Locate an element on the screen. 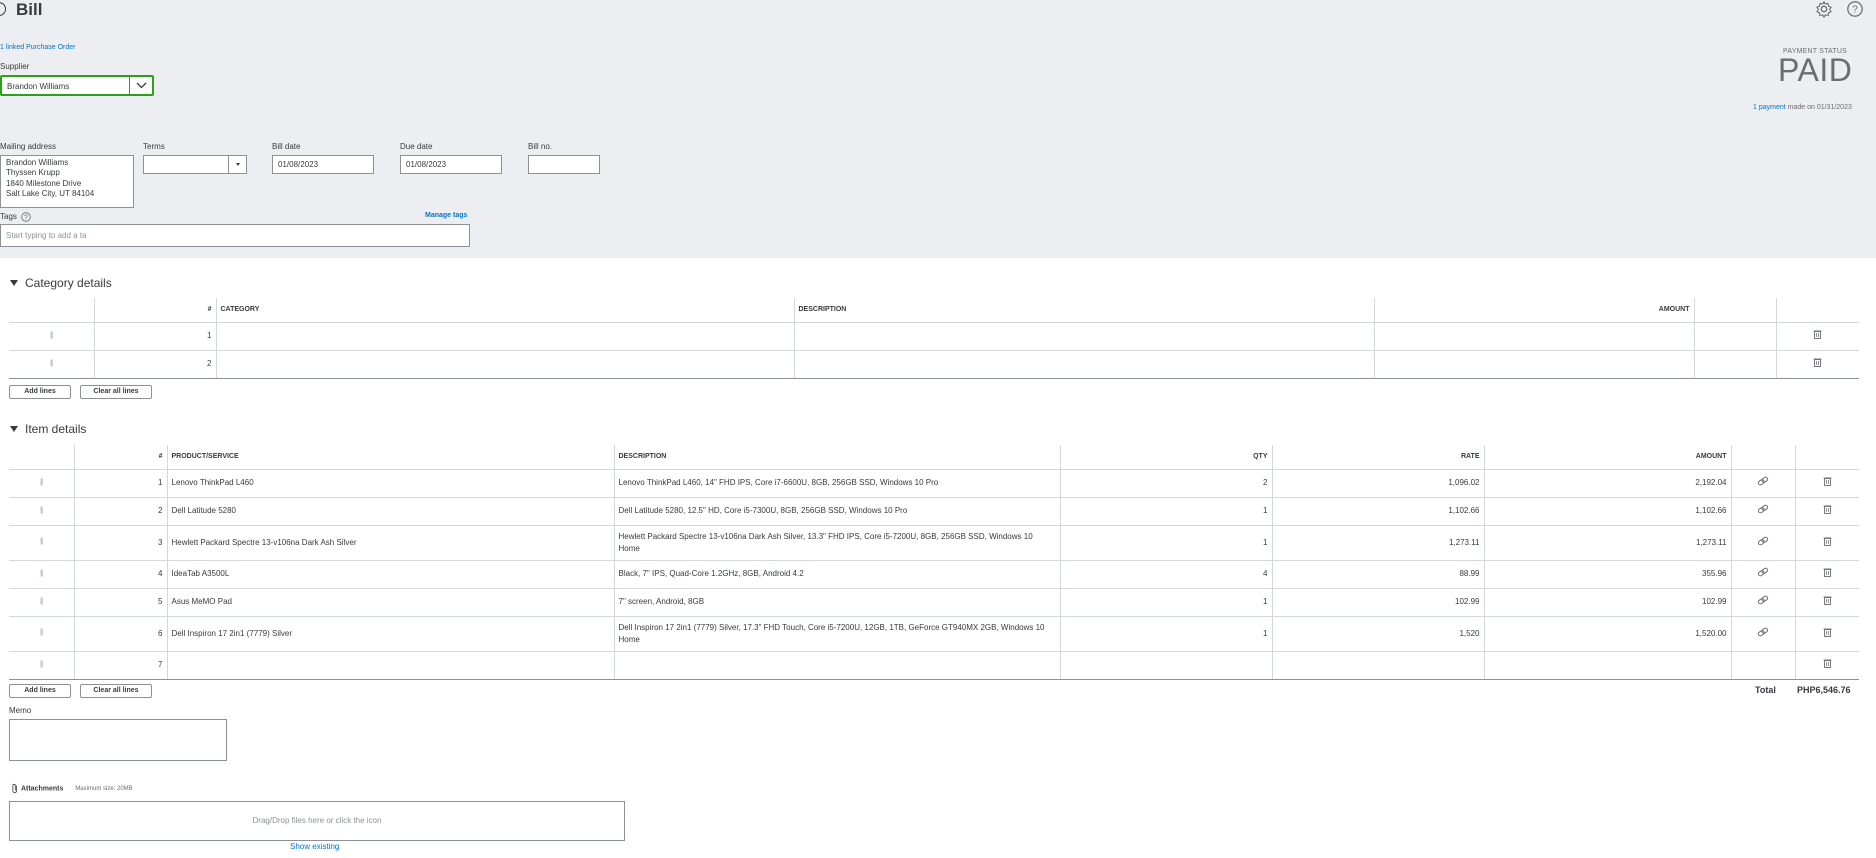 This screenshot has height=858, width=1876. qty-cell: 4 is located at coordinates (1165, 574).